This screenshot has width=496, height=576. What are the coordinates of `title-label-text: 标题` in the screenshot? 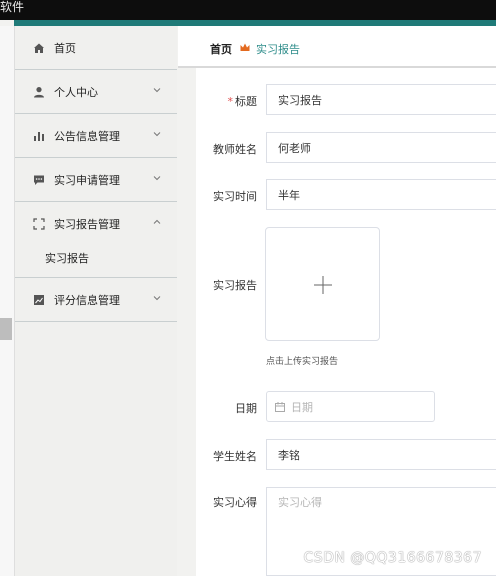 It's located at (246, 101).